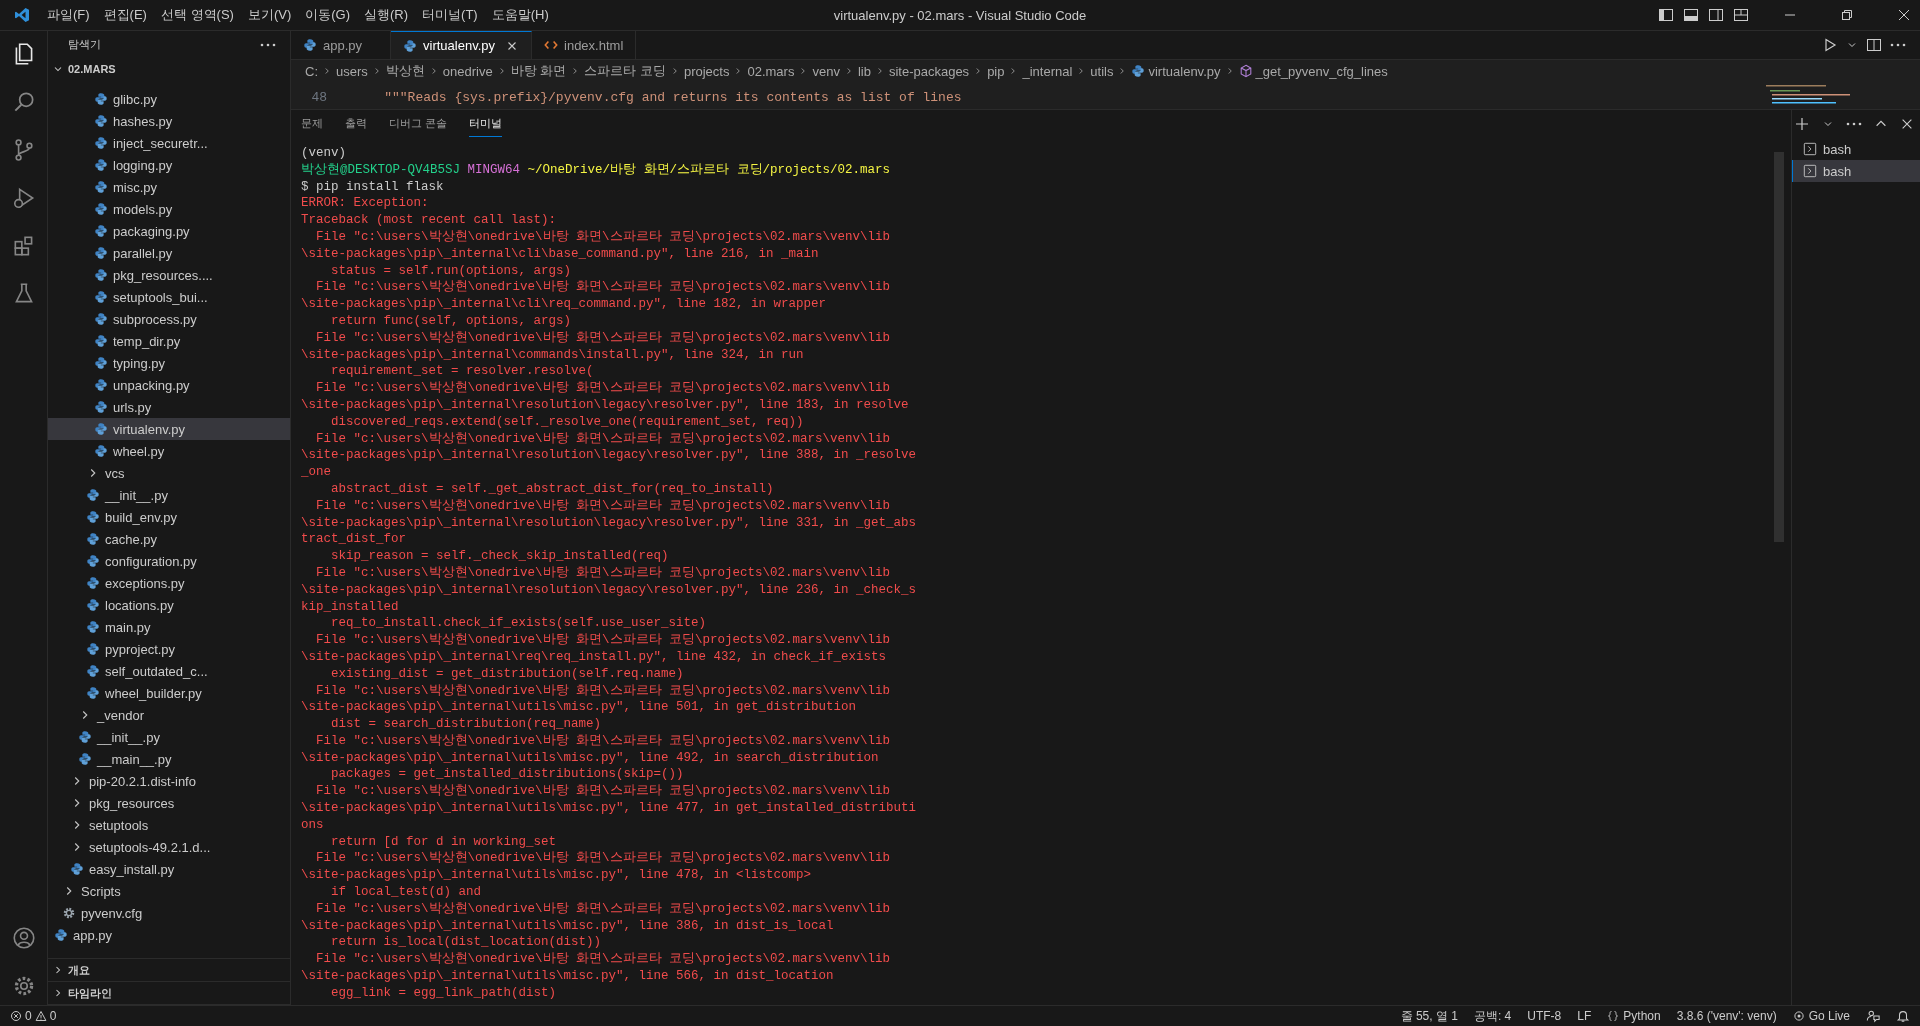  What do you see at coordinates (269, 15) in the screenshot?
I see `menu-item: 보기(V)` at bounding box center [269, 15].